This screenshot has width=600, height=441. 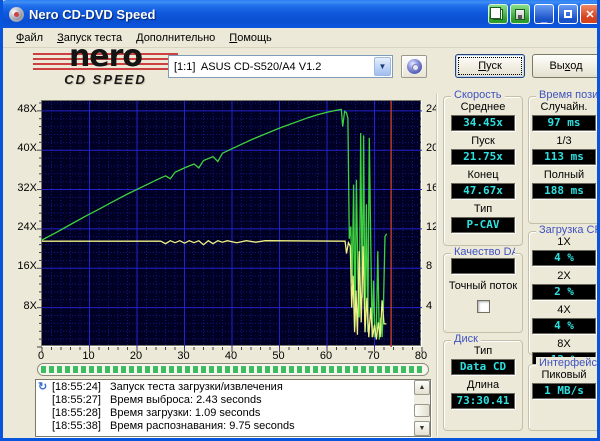 What do you see at coordinates (202, 426) in the screenshot?
I see `log-text: Время распознавания: 9.75 seconds` at bounding box center [202, 426].